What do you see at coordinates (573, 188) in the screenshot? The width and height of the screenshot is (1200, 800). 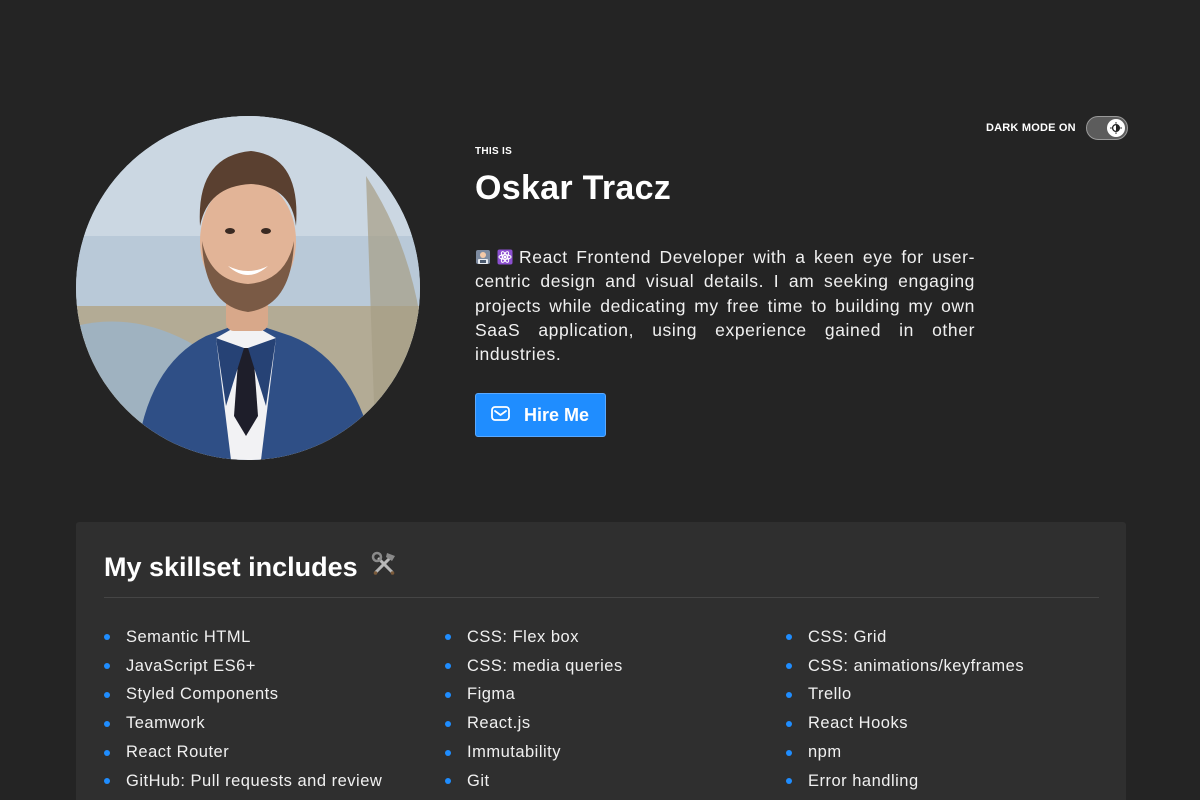 I see `hero-name: Oskar Tracz` at bounding box center [573, 188].